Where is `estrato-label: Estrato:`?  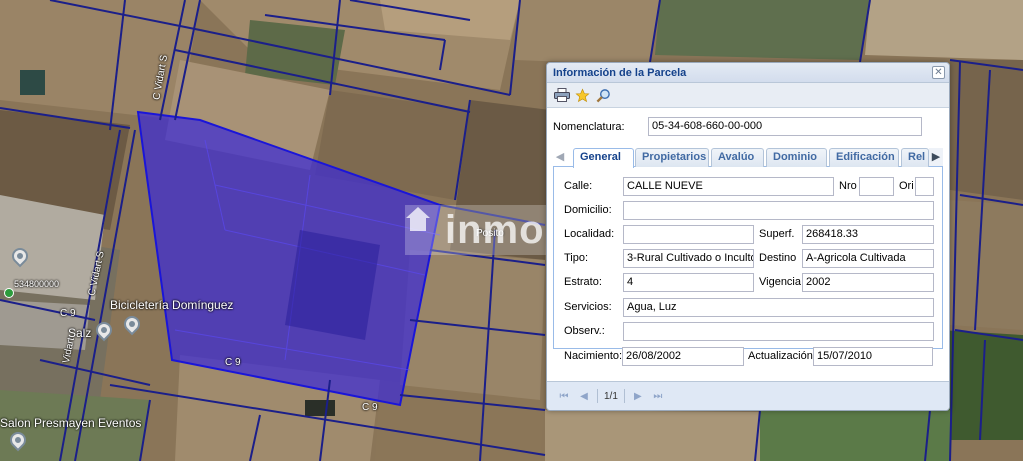 estrato-label: Estrato: is located at coordinates (583, 282).